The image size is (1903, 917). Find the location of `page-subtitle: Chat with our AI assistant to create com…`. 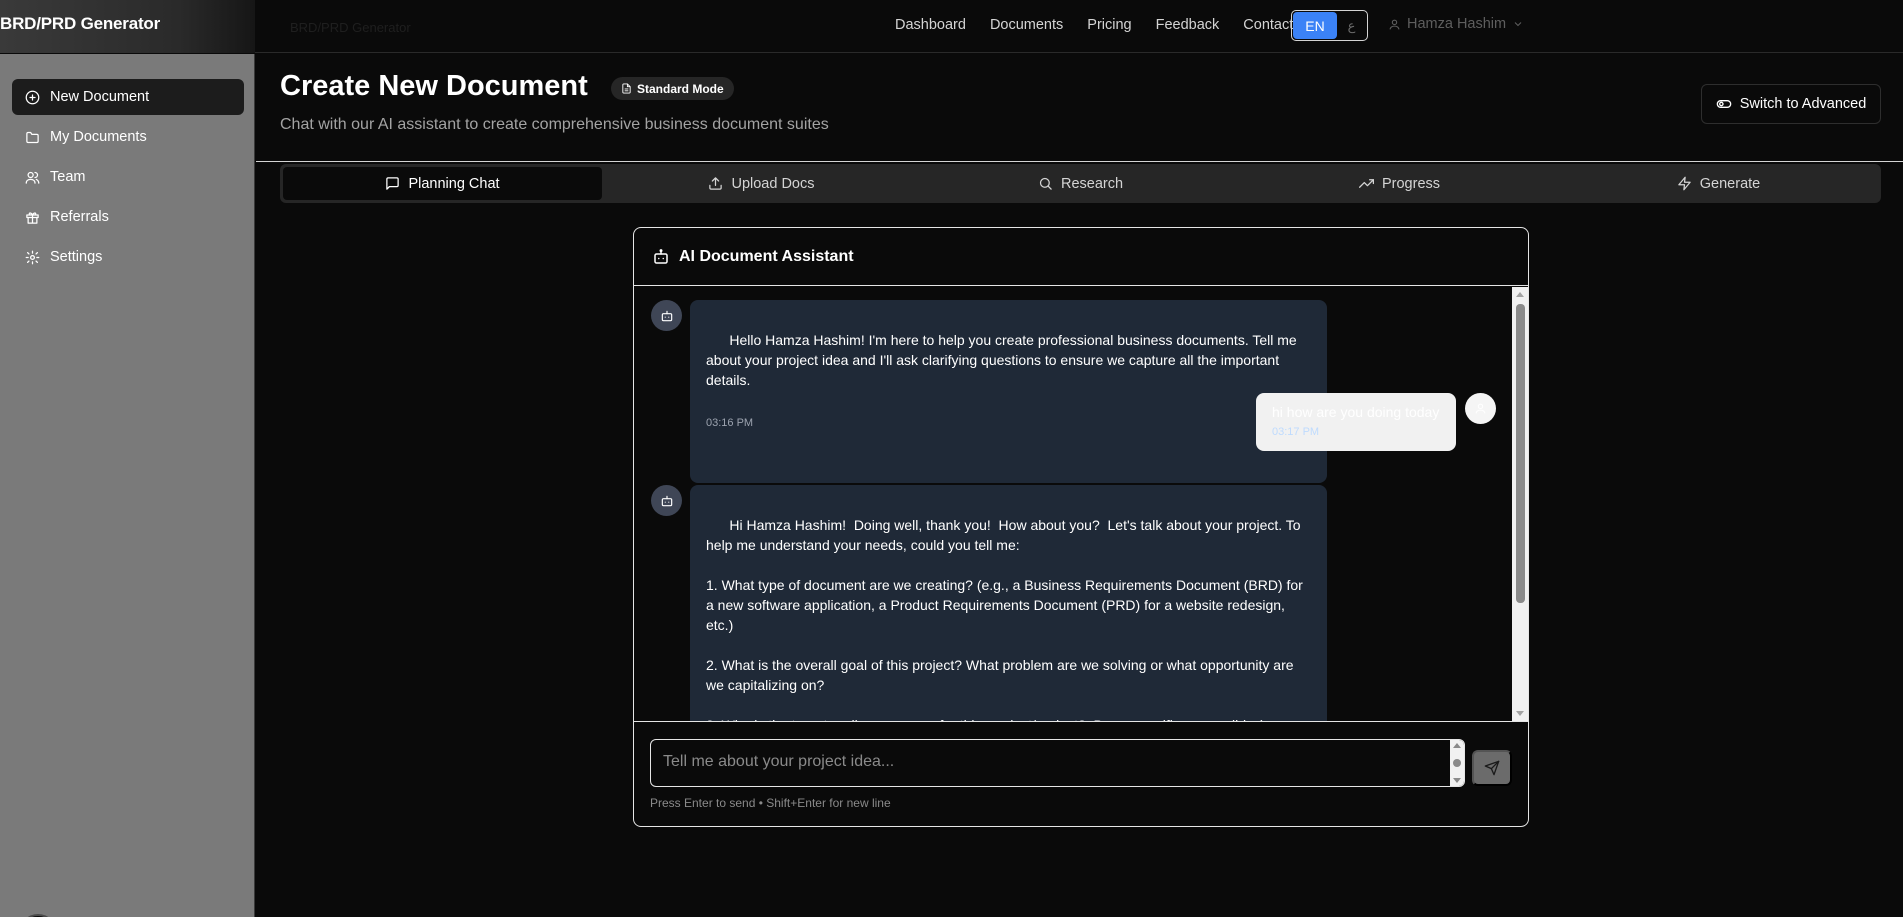

page-subtitle: Chat with our AI assistant to create com… is located at coordinates (554, 124).